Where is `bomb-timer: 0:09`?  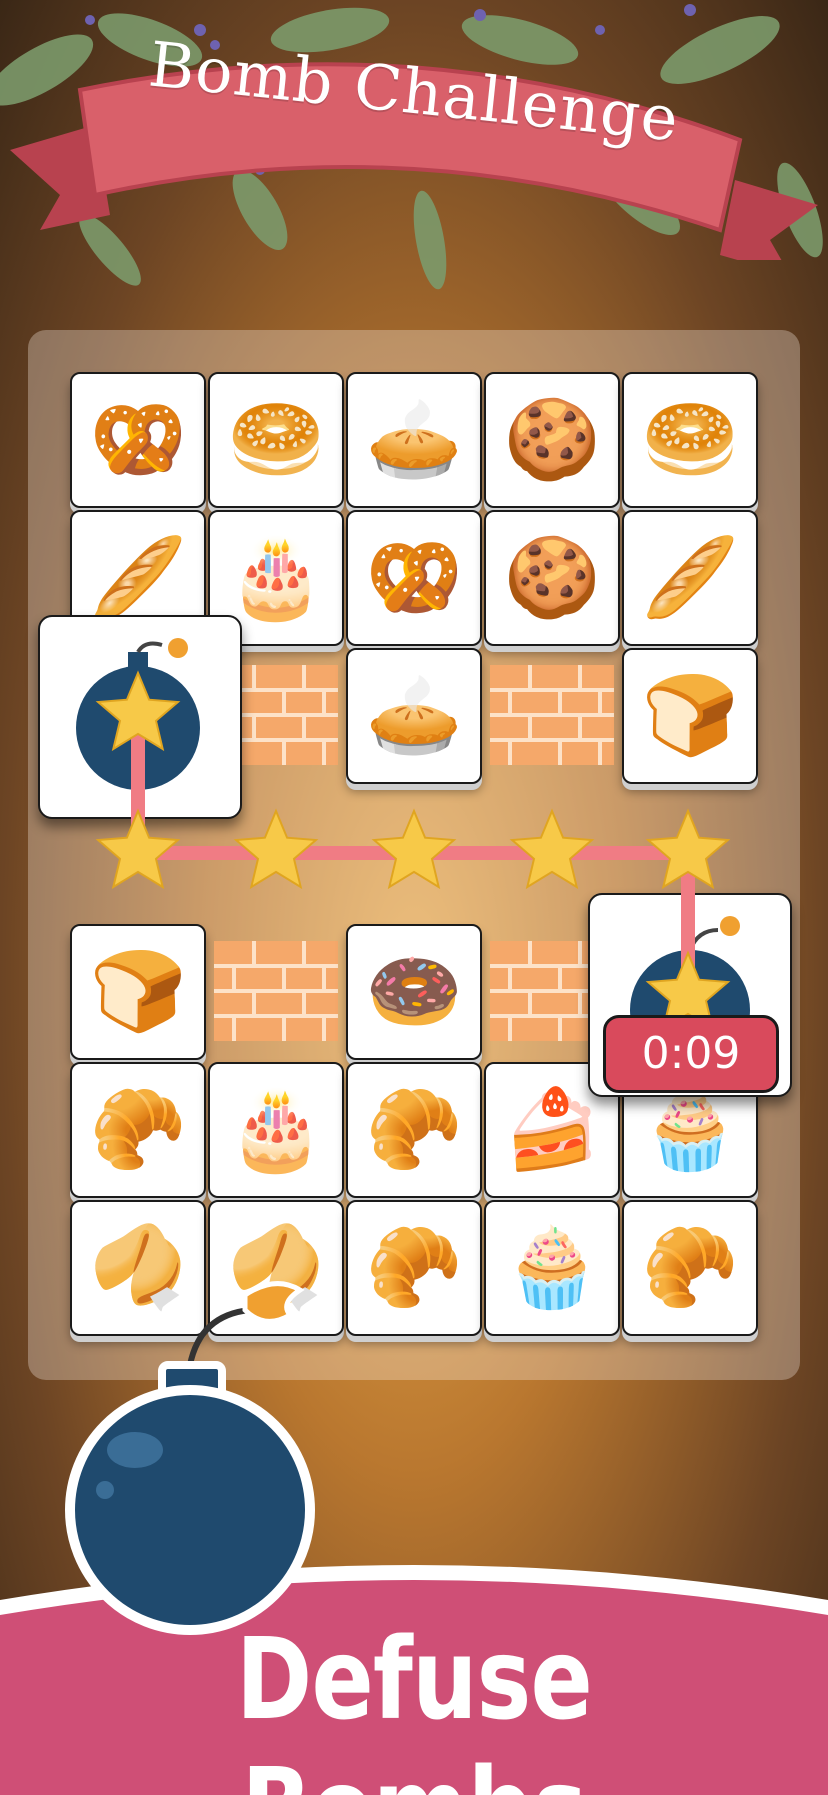
bomb-timer: 0:09 is located at coordinates (691, 1054).